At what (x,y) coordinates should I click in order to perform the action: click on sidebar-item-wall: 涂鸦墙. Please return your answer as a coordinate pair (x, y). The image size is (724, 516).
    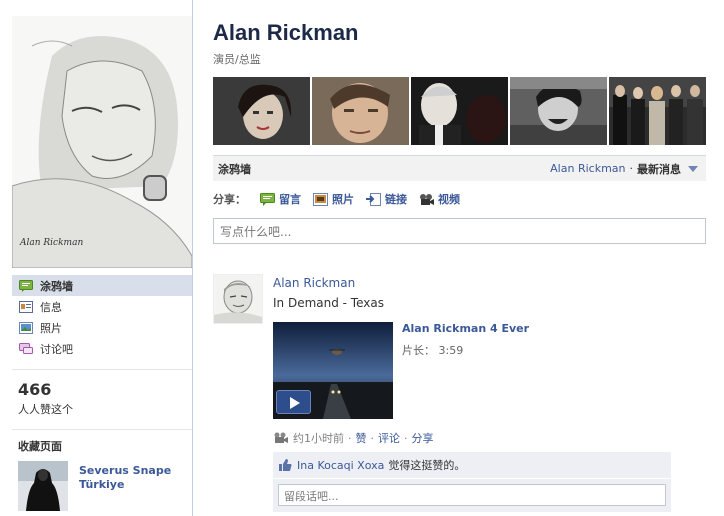
    Looking at the image, I should click on (102, 285).